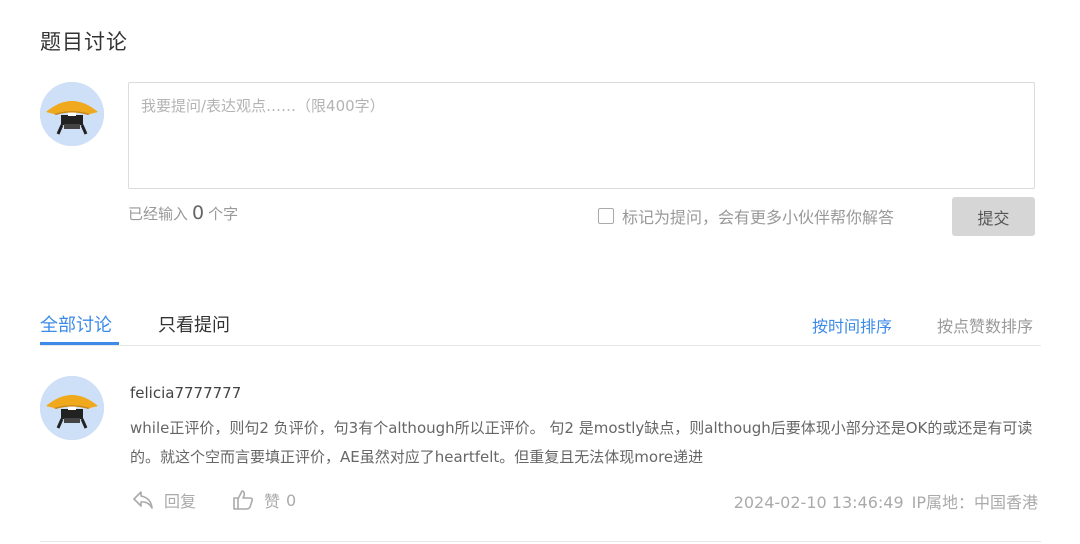 This screenshot has width=1080, height=544. Describe the element at coordinates (243, 500) in the screenshot. I see `thumbs-up-icon` at that location.